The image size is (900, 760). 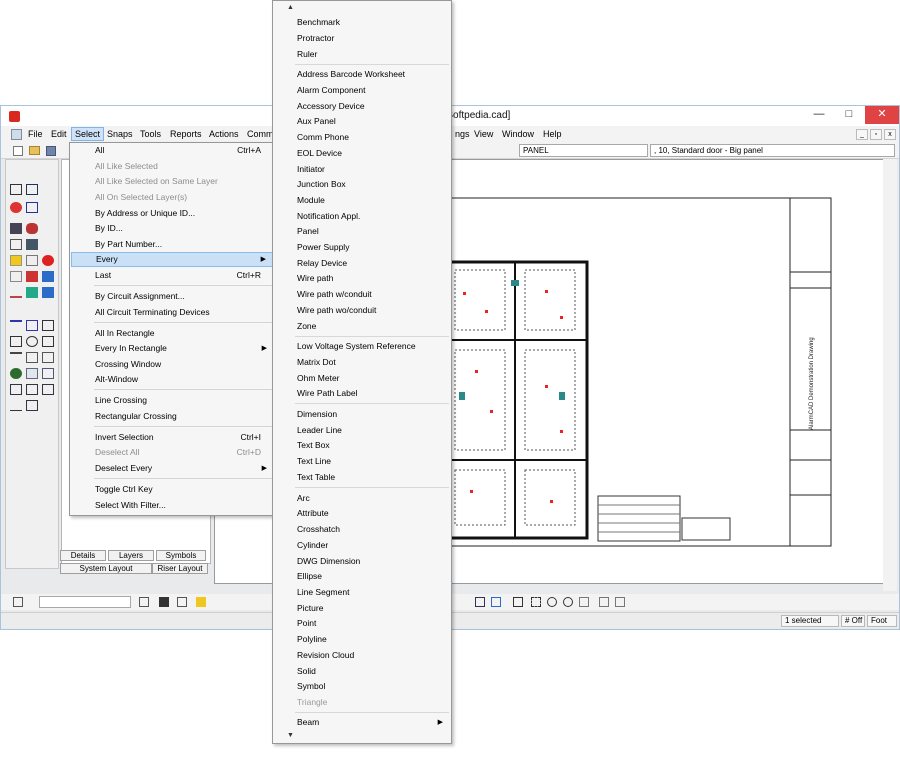 What do you see at coordinates (16, 189) in the screenshot?
I see `pointer-tool-icon` at bounding box center [16, 189].